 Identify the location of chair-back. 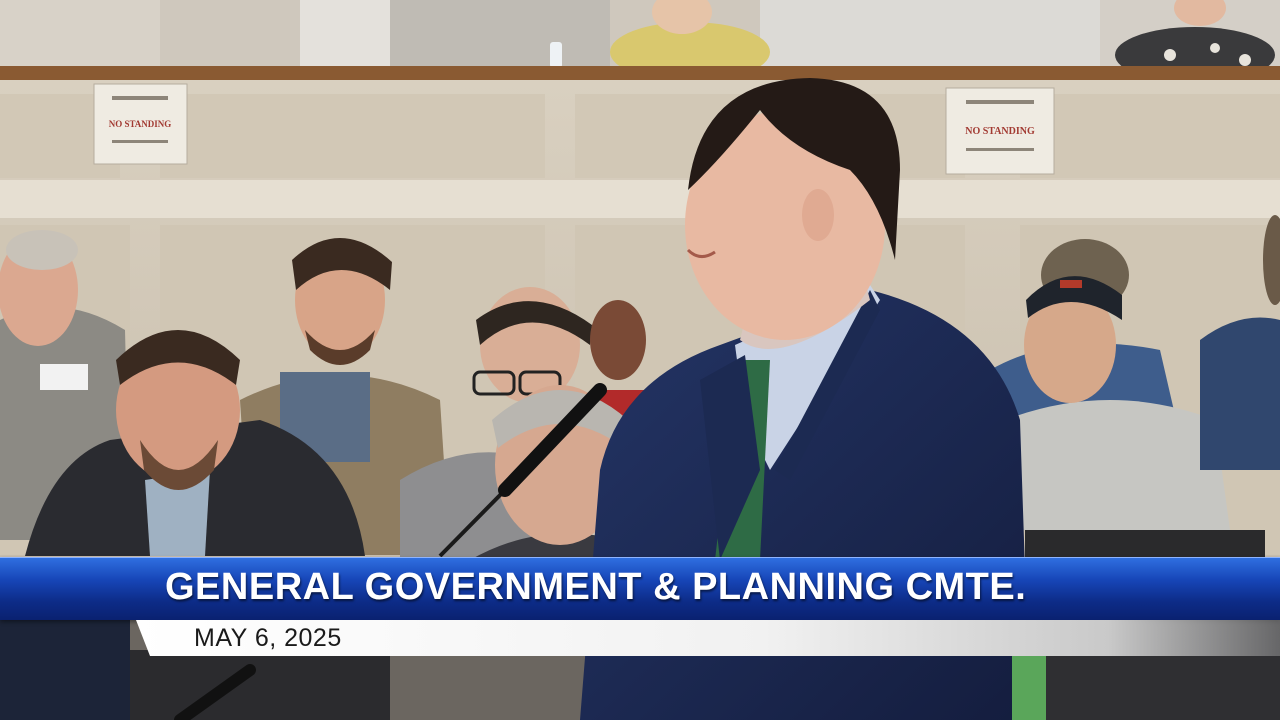
(1145, 545).